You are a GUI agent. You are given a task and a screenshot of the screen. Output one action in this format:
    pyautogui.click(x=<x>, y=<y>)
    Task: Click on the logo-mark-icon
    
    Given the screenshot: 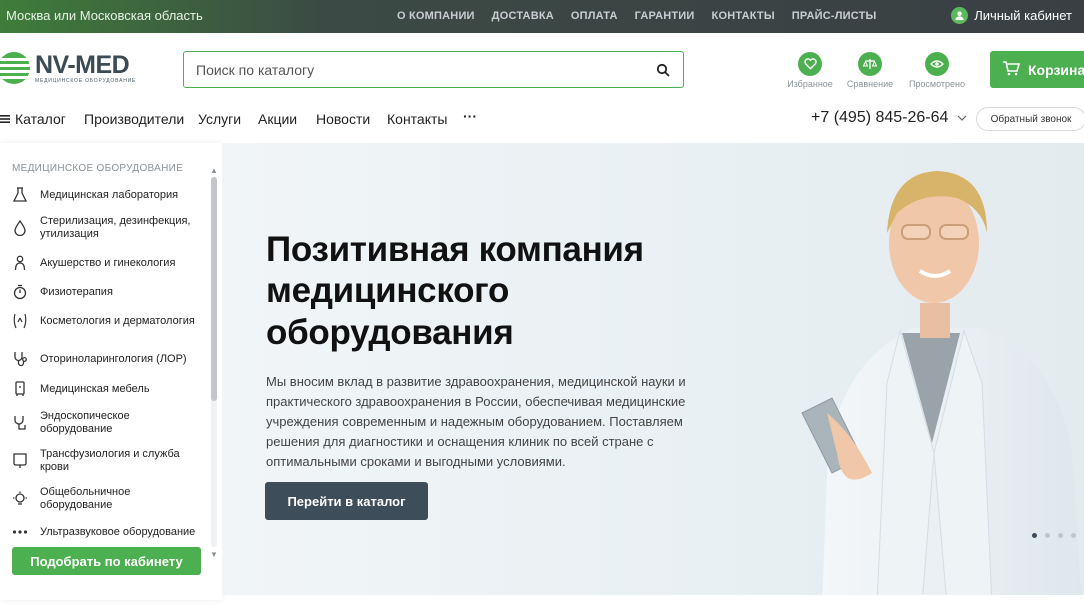 What is the action you would take?
    pyautogui.click(x=15, y=68)
    